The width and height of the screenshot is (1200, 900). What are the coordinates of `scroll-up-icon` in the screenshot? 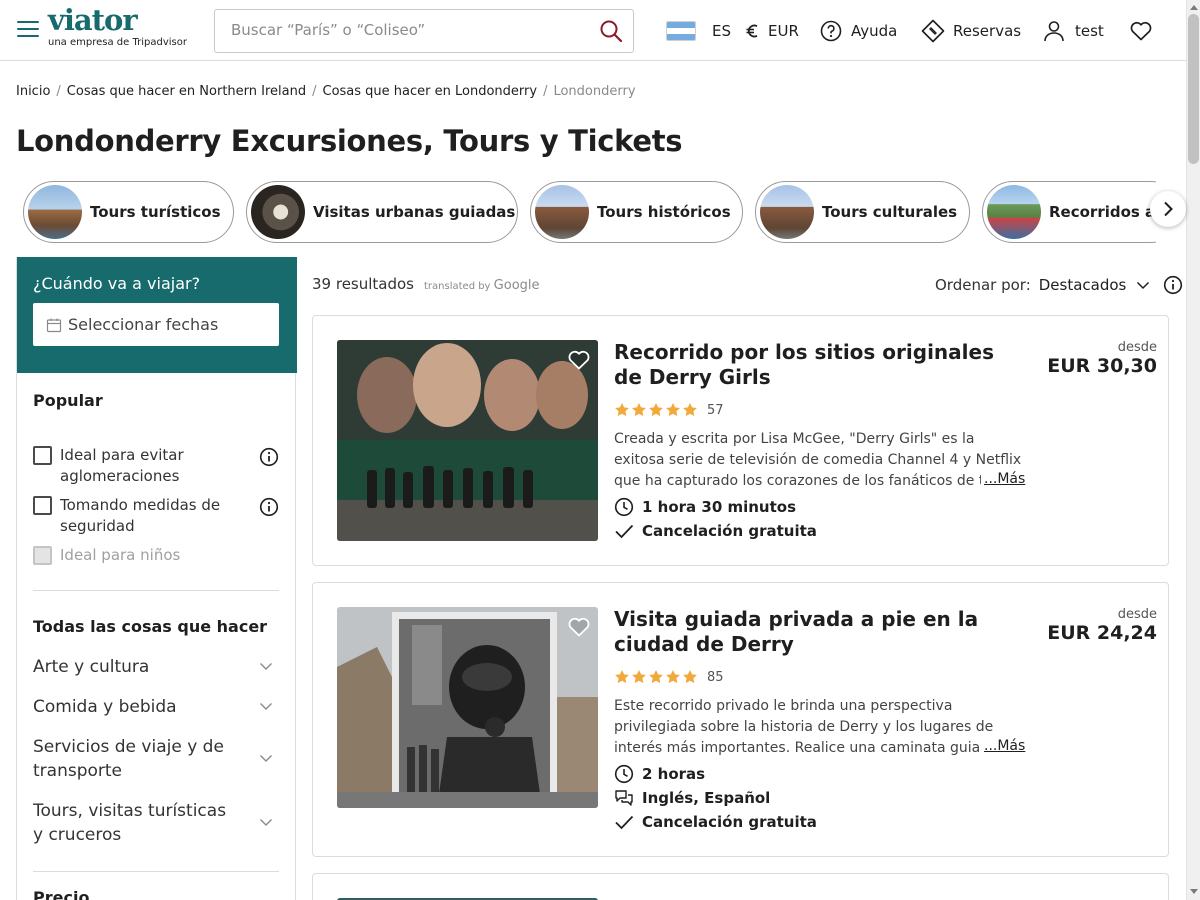 It's located at (1194, 7).